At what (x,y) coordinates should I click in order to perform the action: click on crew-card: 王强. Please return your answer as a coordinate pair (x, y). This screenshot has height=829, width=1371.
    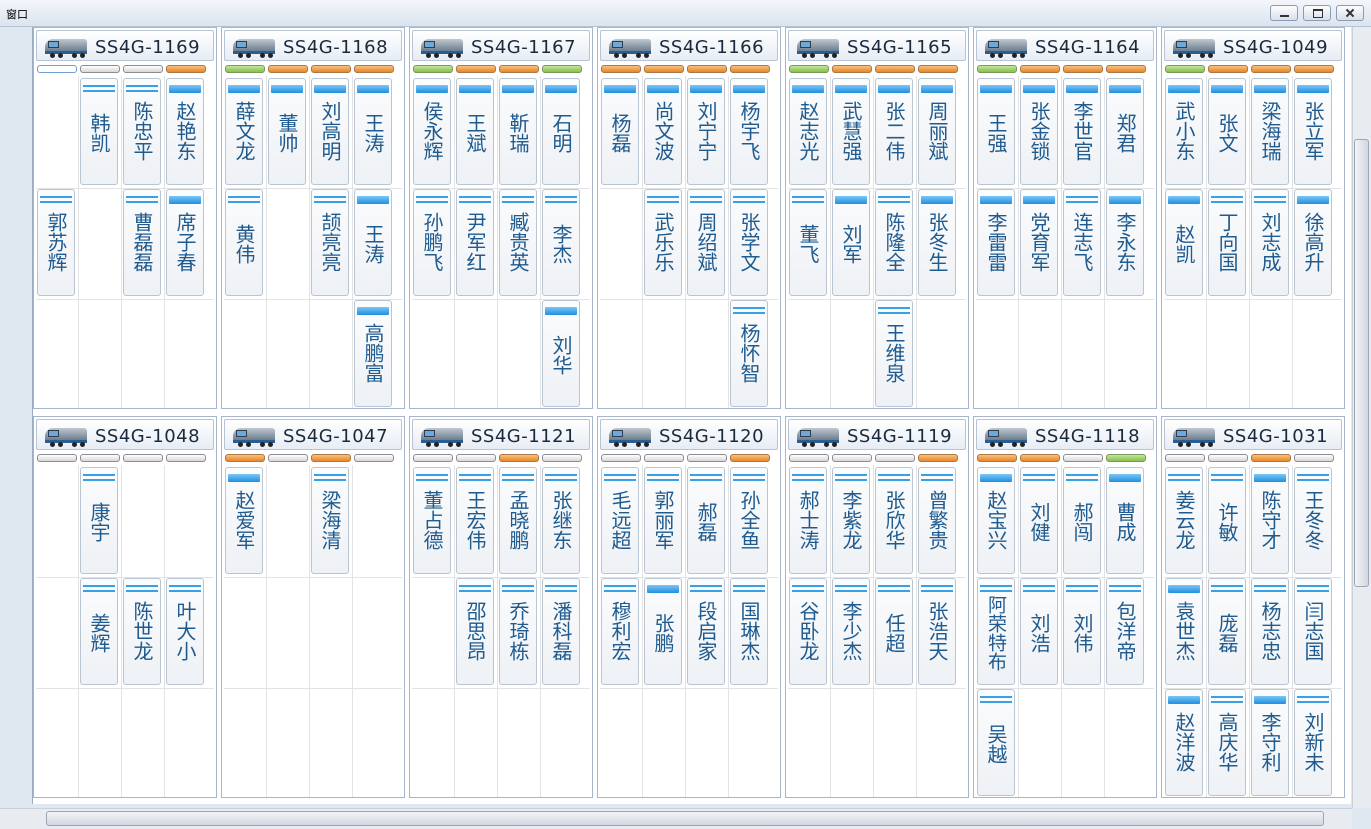
    Looking at the image, I should click on (996, 131).